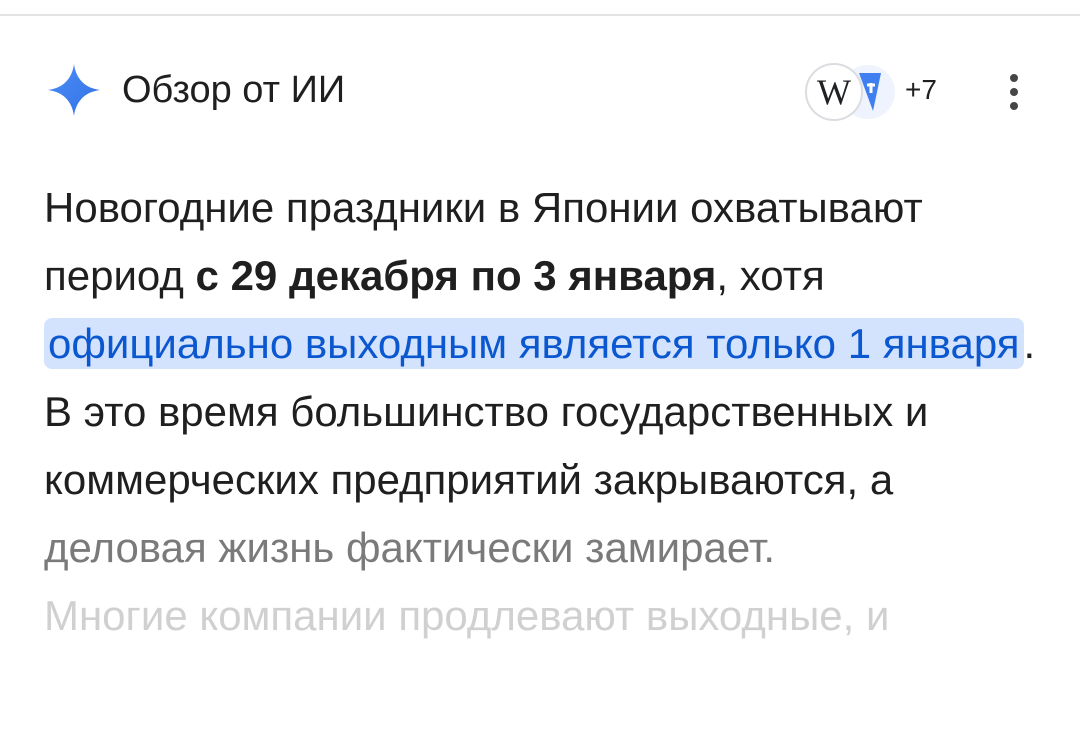 This screenshot has width=1080, height=746. What do you see at coordinates (234, 90) in the screenshot?
I see `ai-overview-title: Обзор от ИИ` at bounding box center [234, 90].